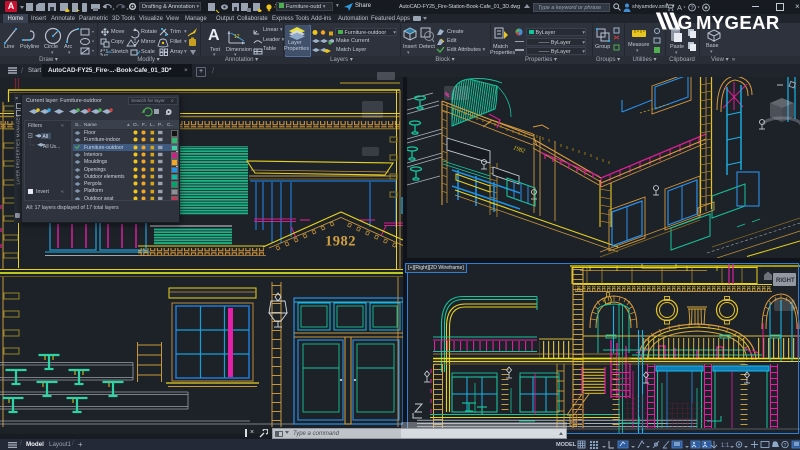 The image size is (800, 450). Describe the element at coordinates (725, 446) in the screenshot. I see `svg-text: 1:1` at that location.